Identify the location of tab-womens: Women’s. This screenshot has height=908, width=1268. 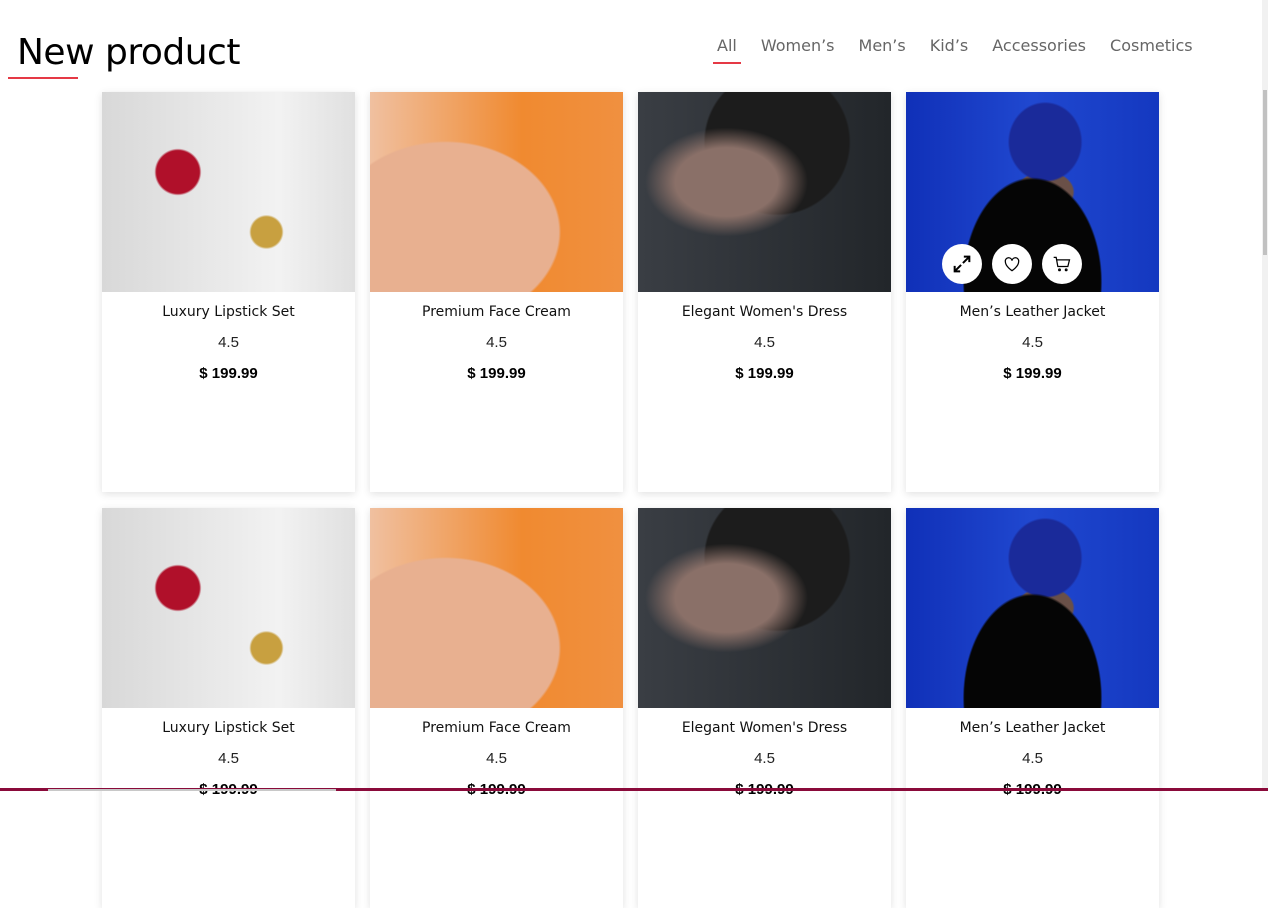
(798, 45).